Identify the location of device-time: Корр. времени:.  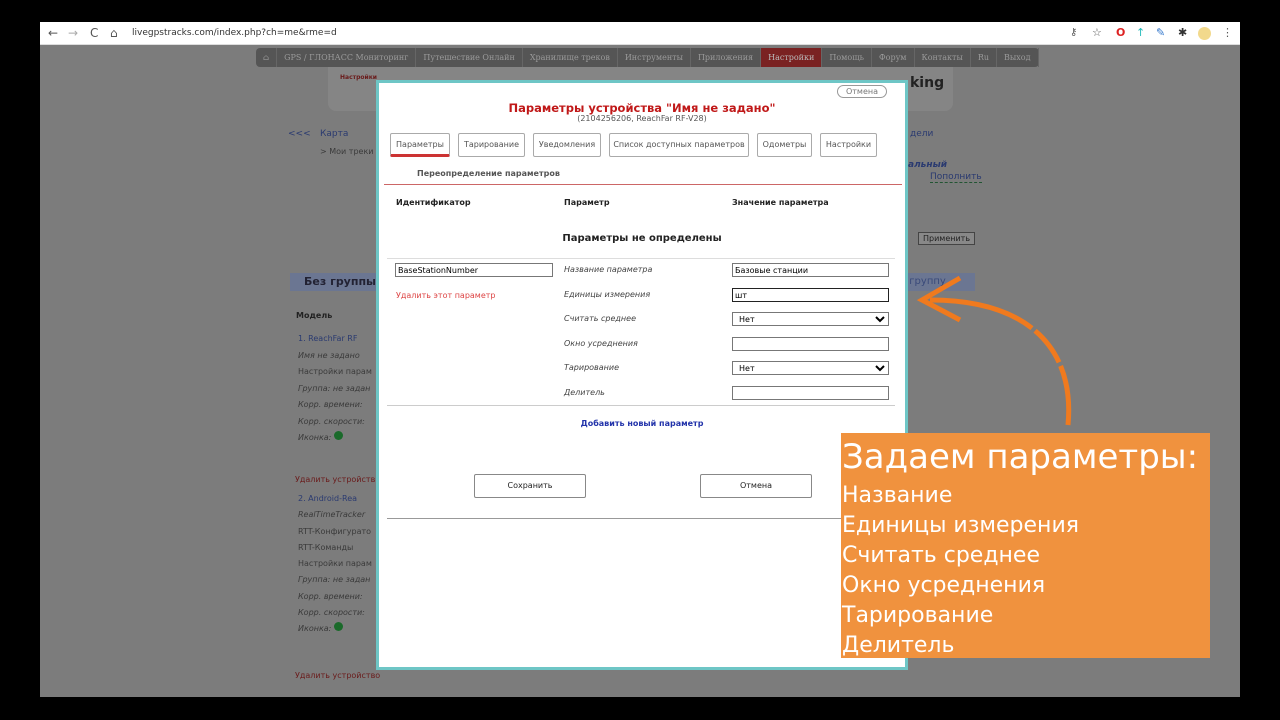
(330, 596).